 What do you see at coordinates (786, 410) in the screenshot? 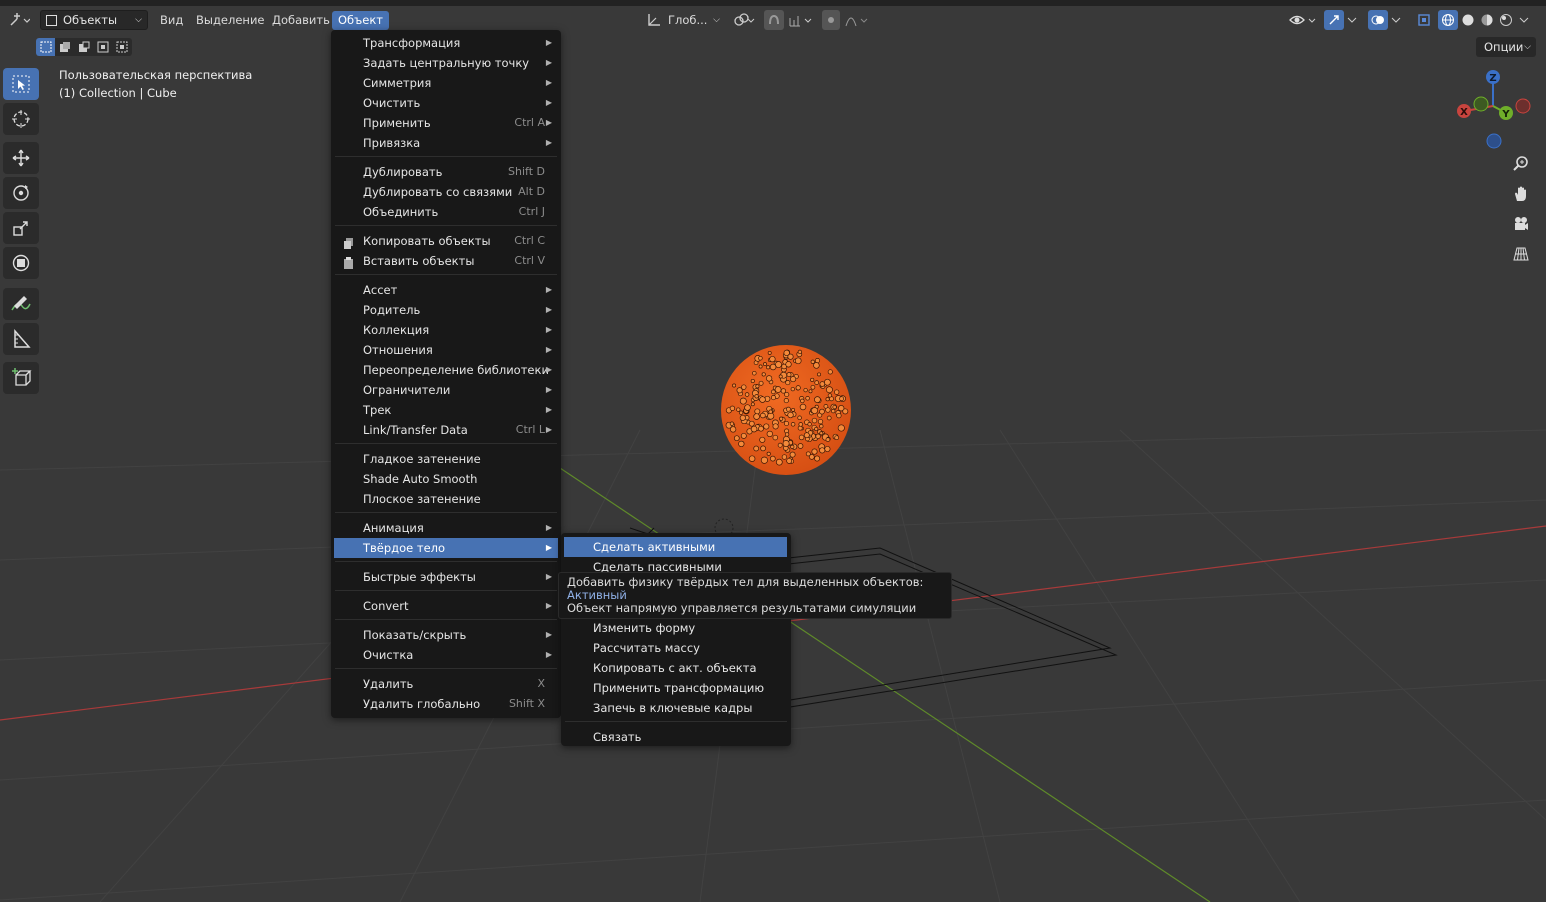
I see `sphere-object` at bounding box center [786, 410].